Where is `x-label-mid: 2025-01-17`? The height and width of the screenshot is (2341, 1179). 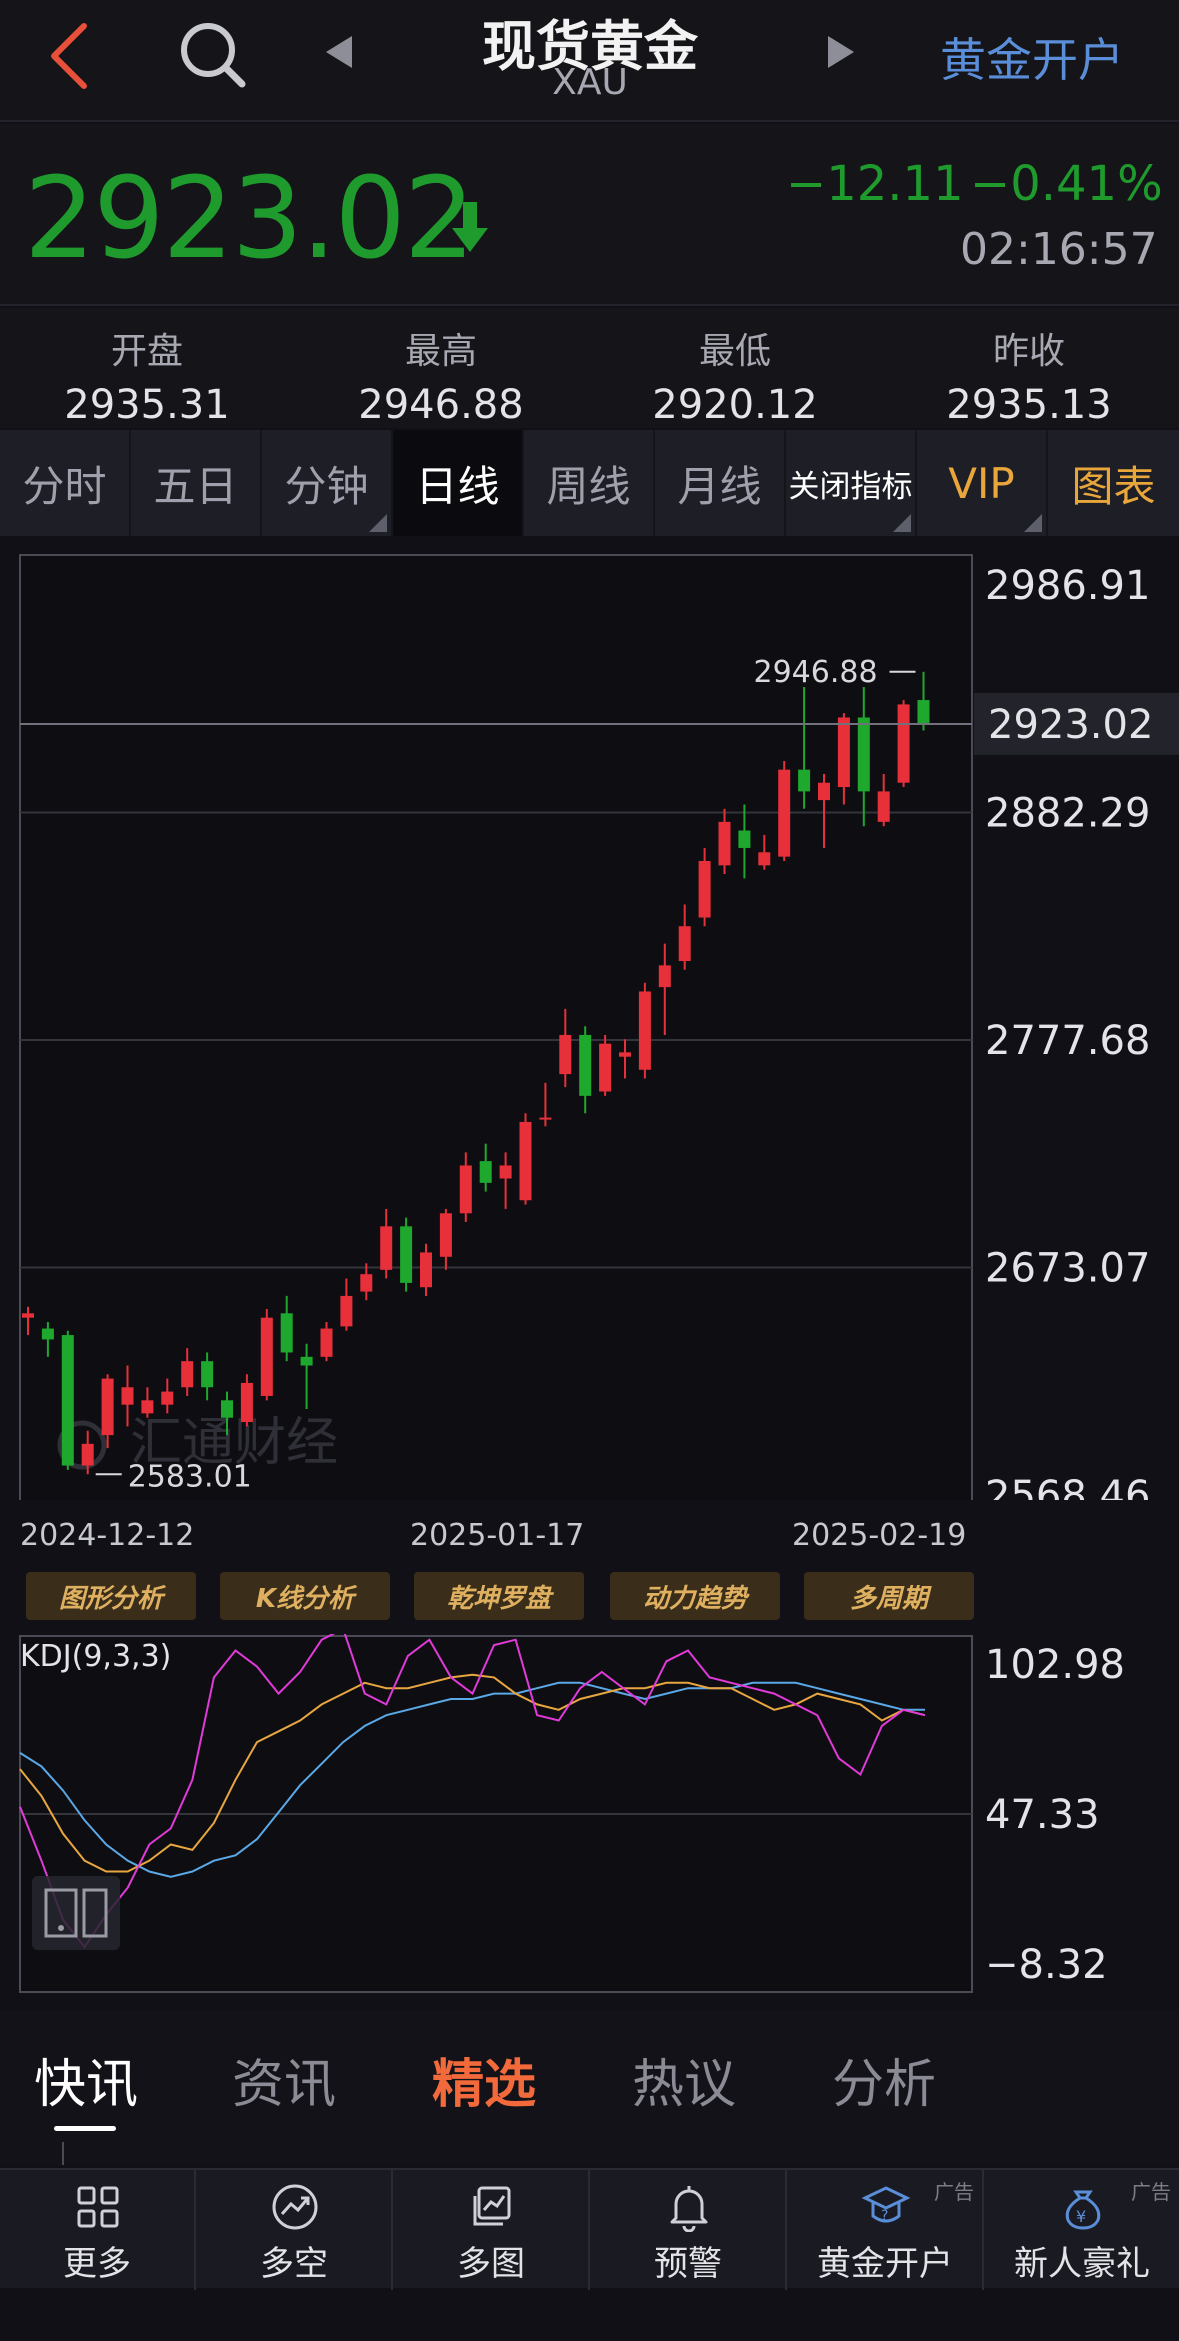
x-label-mid: 2025-01-17 is located at coordinates (497, 1535).